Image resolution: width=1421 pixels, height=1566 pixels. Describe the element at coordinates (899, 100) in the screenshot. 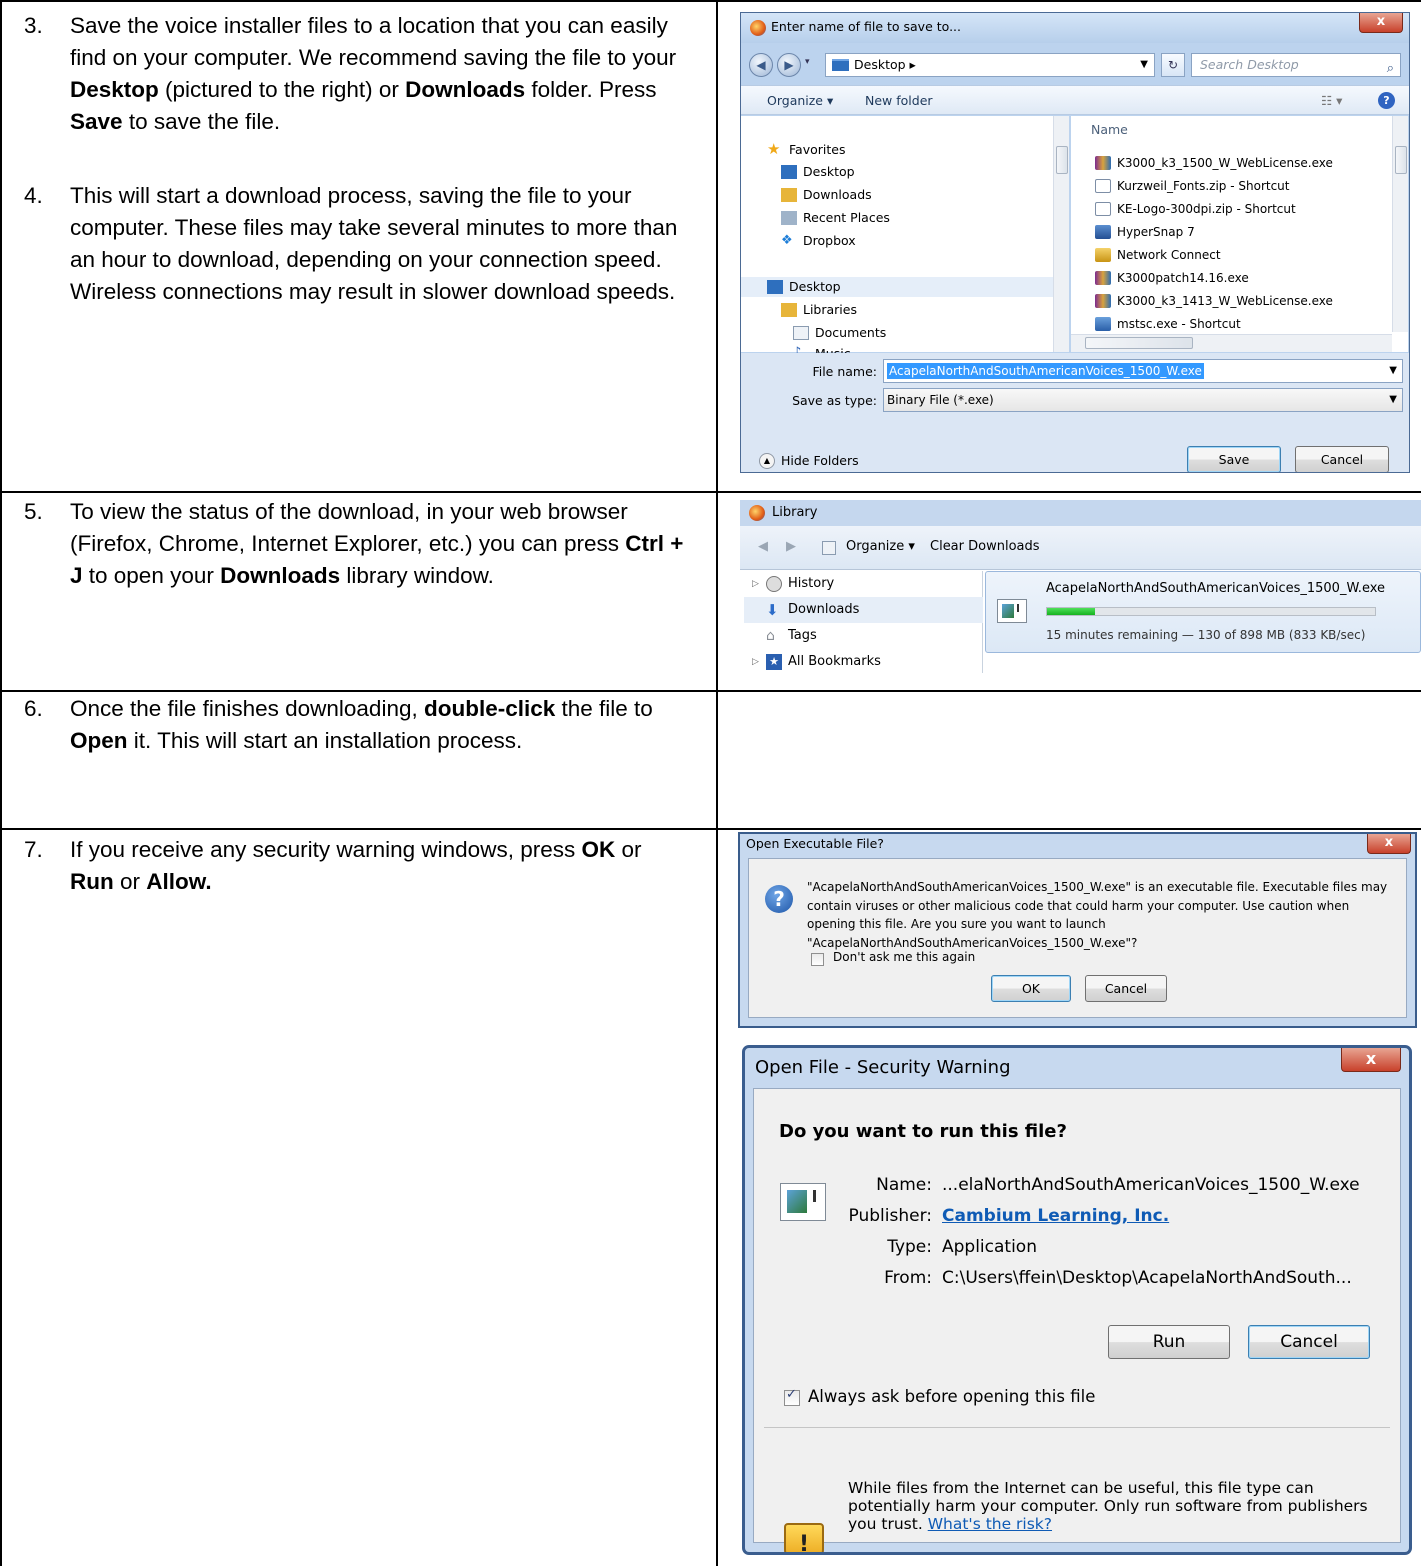

I see `new-folder-button: New folder` at that location.